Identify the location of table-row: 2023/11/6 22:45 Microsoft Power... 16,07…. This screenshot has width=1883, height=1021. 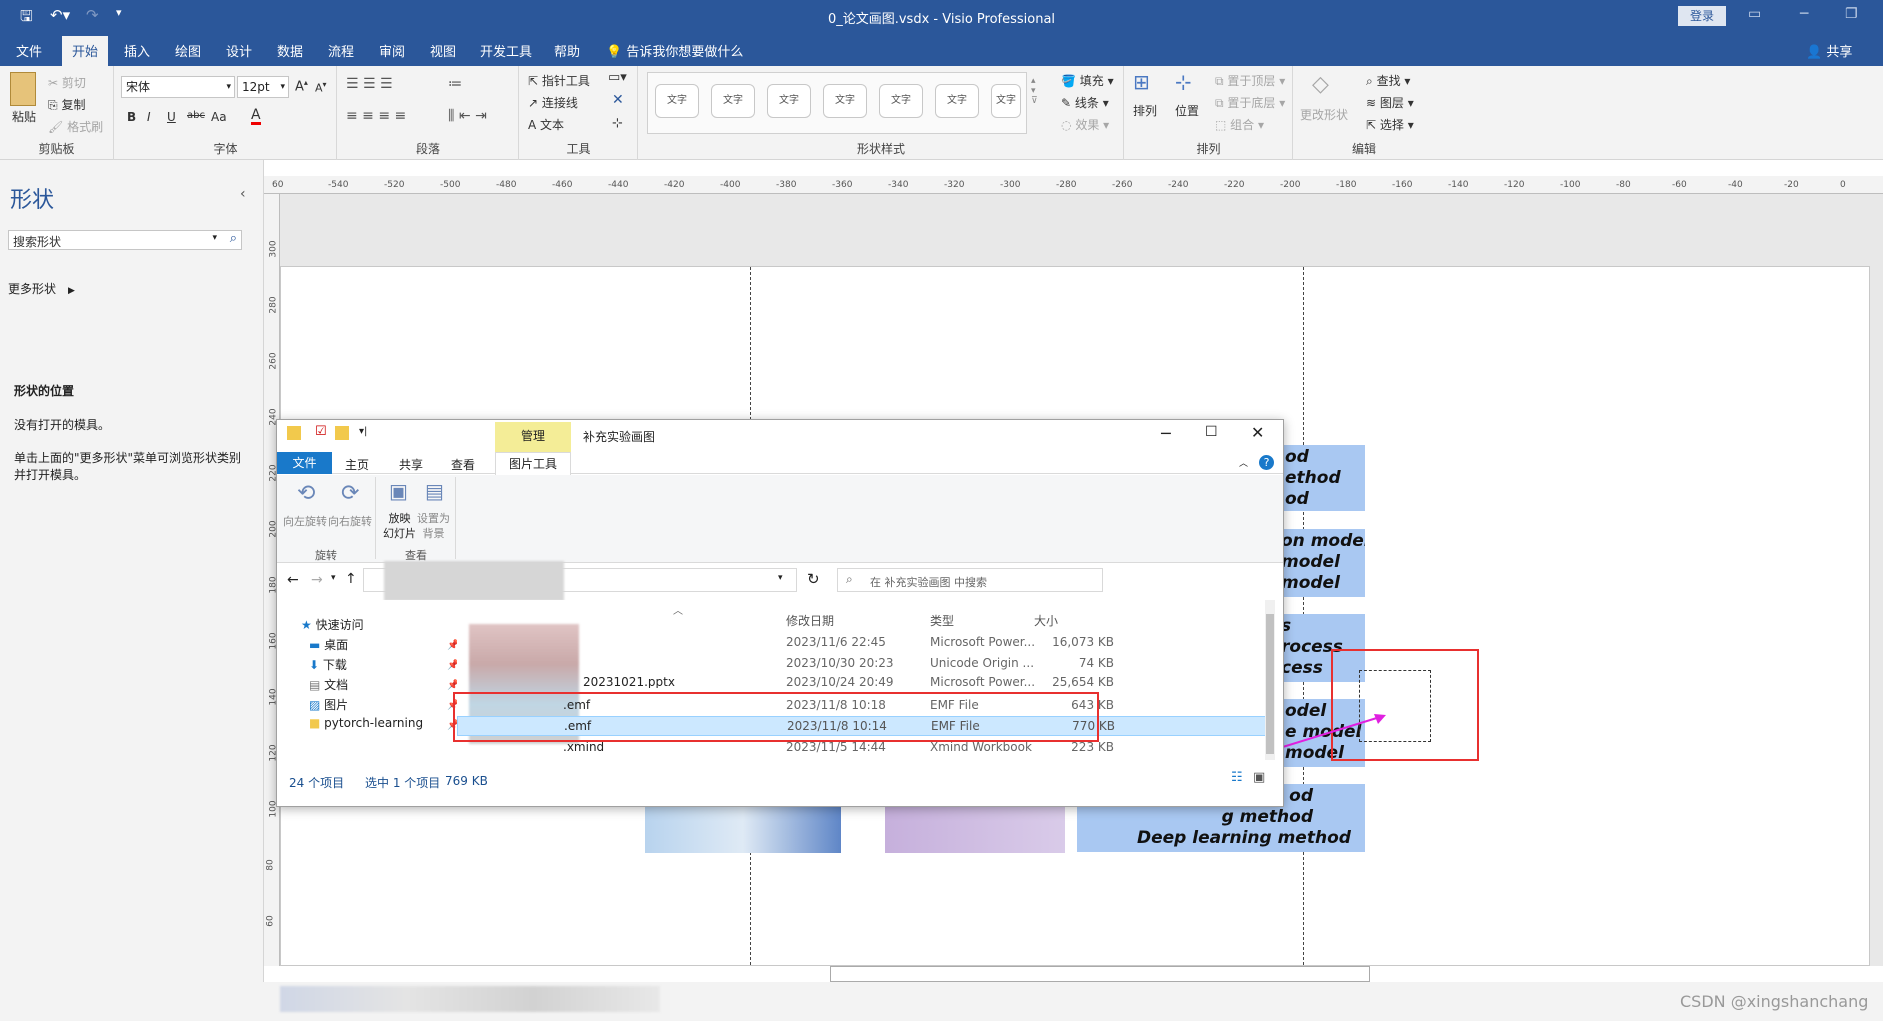
(865, 642).